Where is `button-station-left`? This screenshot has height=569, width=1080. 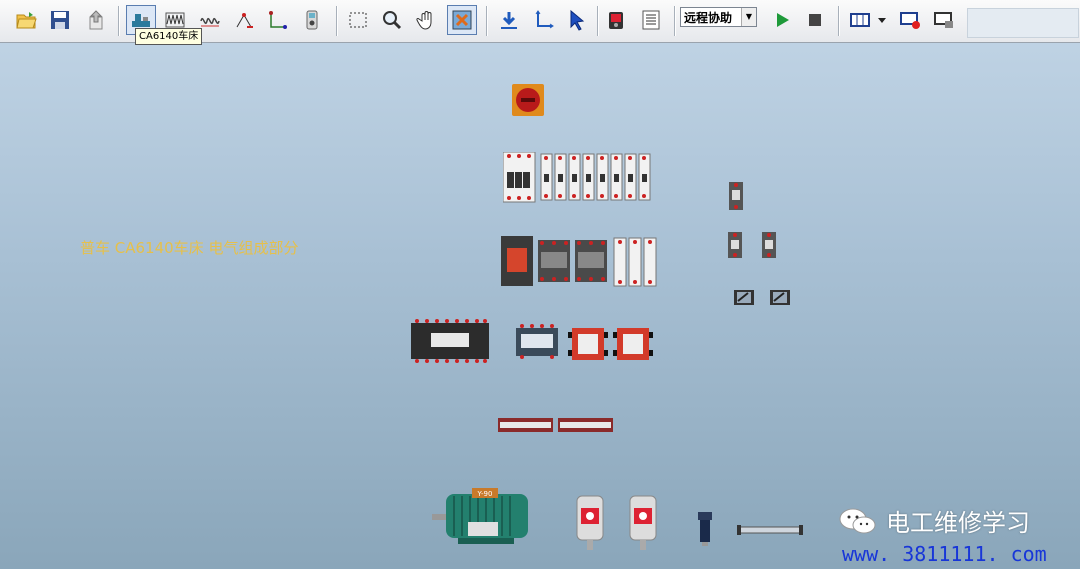
button-station-left is located at coordinates (590, 522).